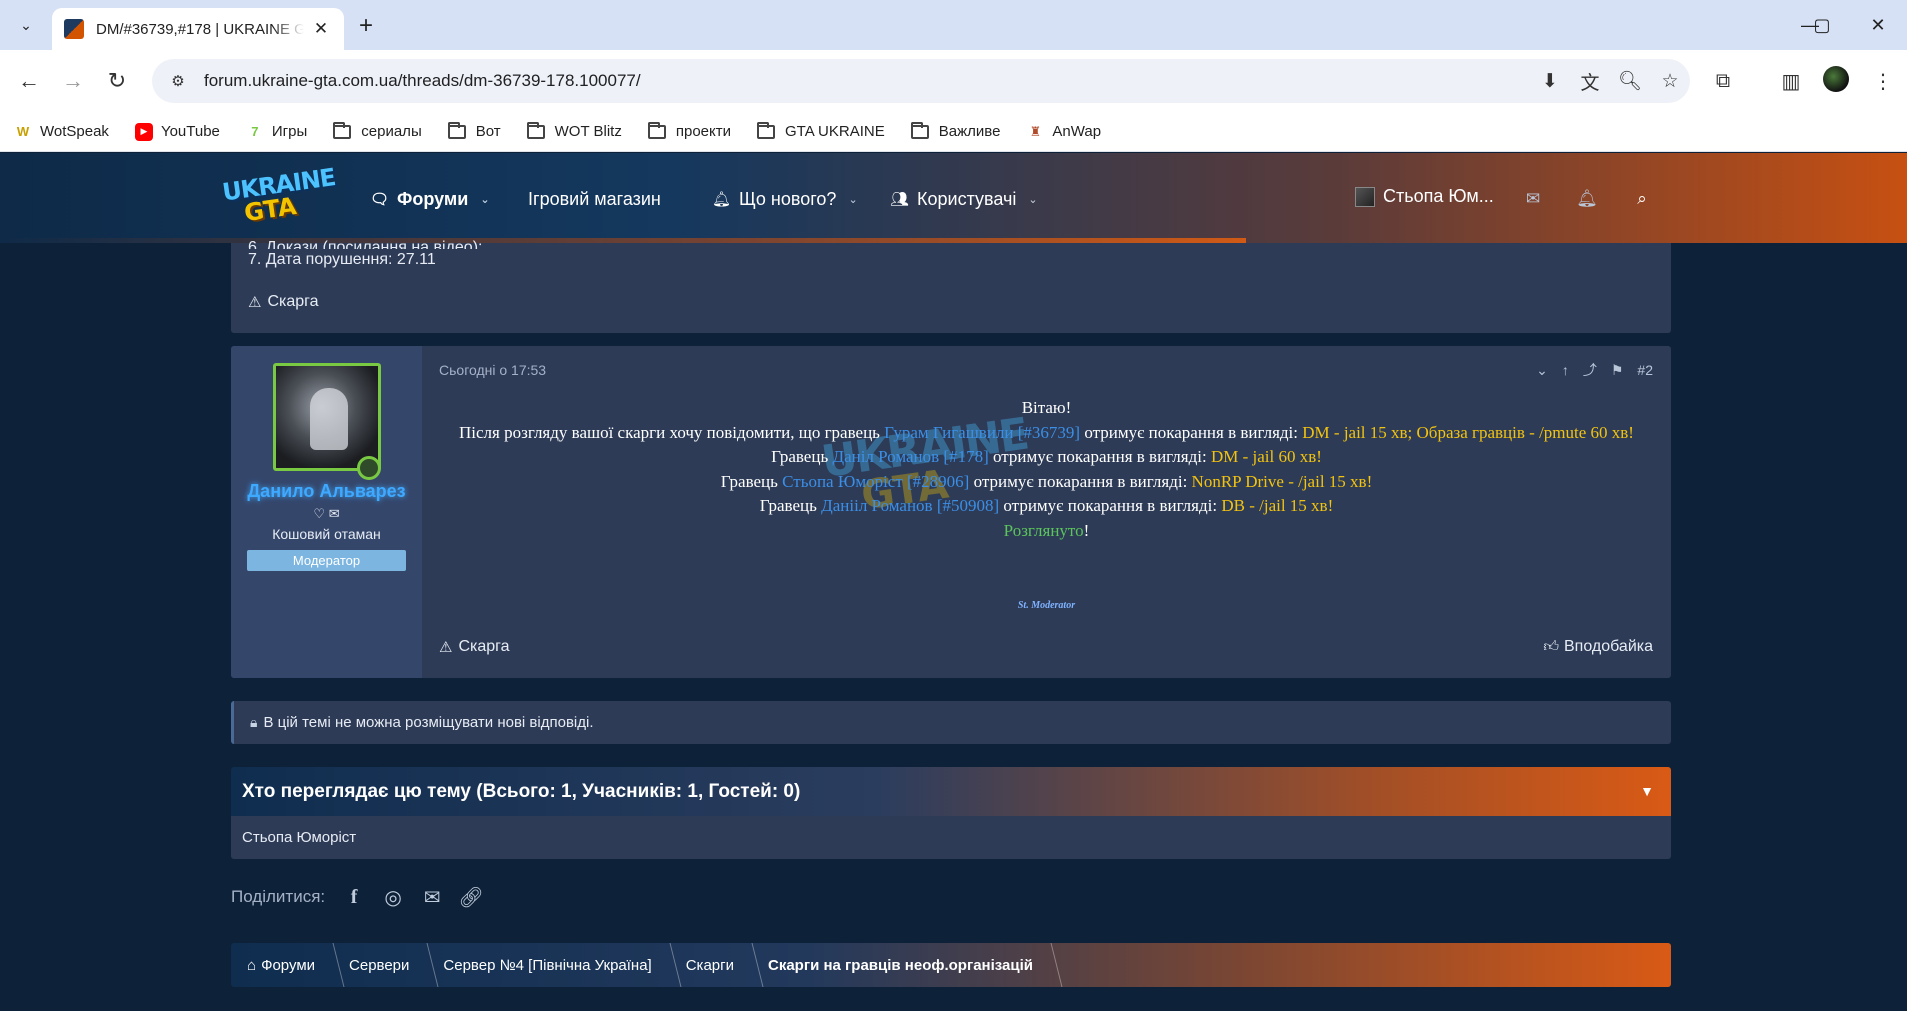 This screenshot has width=1907, height=1011. I want to click on tab-search-button: ⌄, so click(26, 25).